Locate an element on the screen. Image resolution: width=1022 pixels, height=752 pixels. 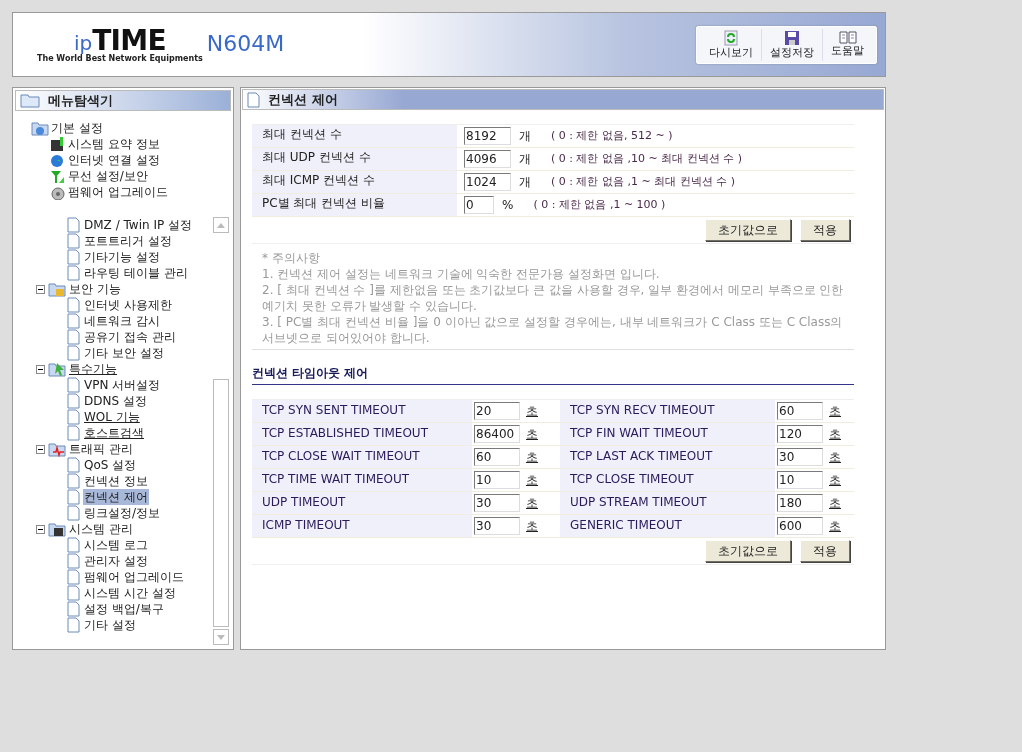
note-text: 2. [ 최대 컨넥션 수 ]를 제한없음 또는 초기값보다 큰 값을 사용할 경우, 일부 환경에서 메모리 부족으로 인한 예기치 못한 오류가 발생할 수 있습니다. is located at coordinates (553, 298).